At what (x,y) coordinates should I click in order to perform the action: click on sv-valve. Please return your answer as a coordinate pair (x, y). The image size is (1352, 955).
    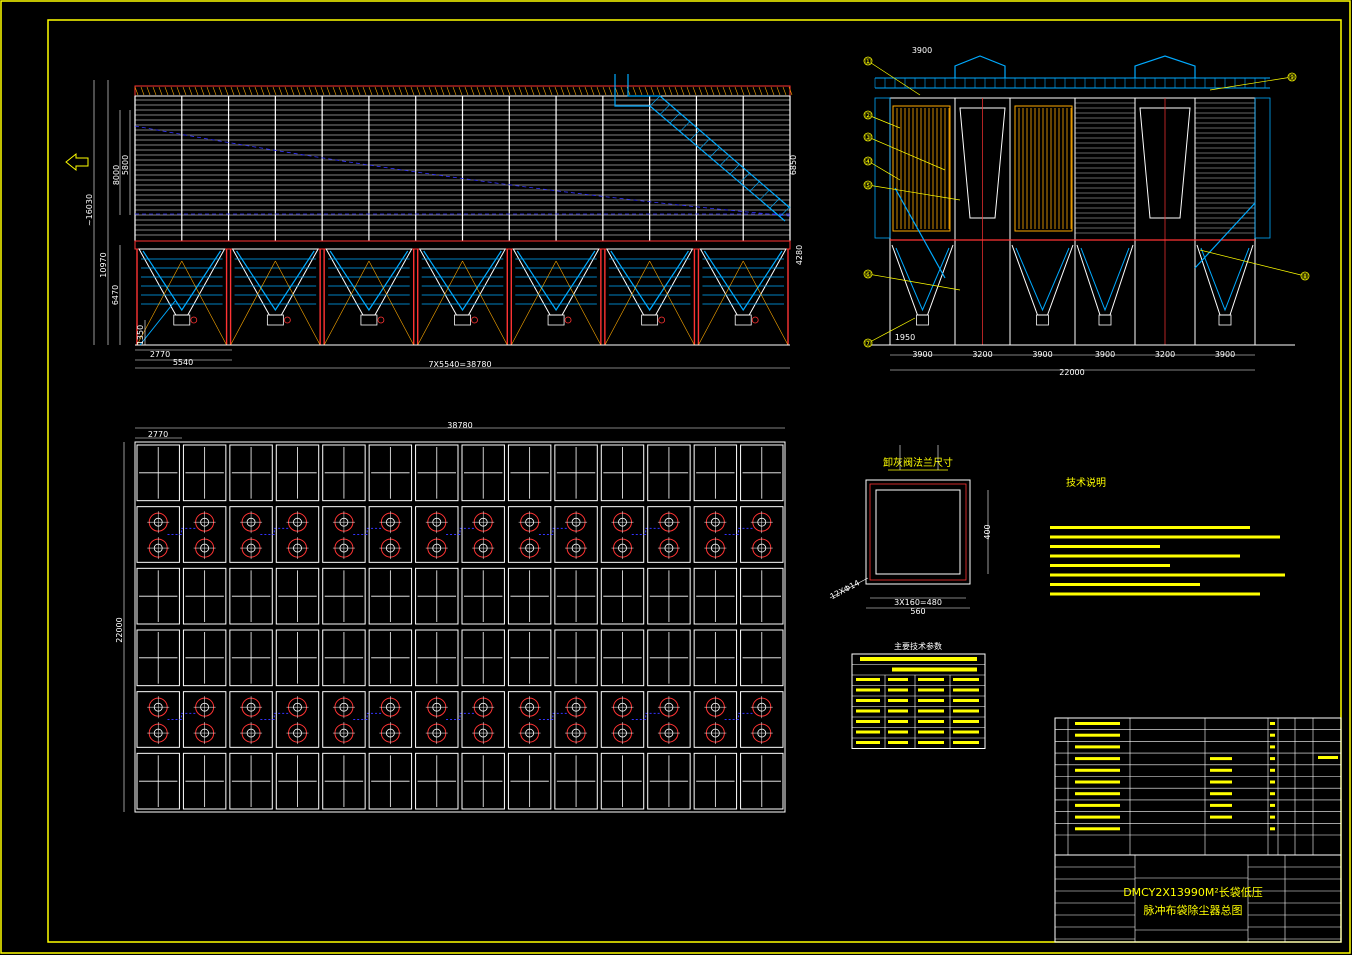
    Looking at the image, I should click on (1042, 320).